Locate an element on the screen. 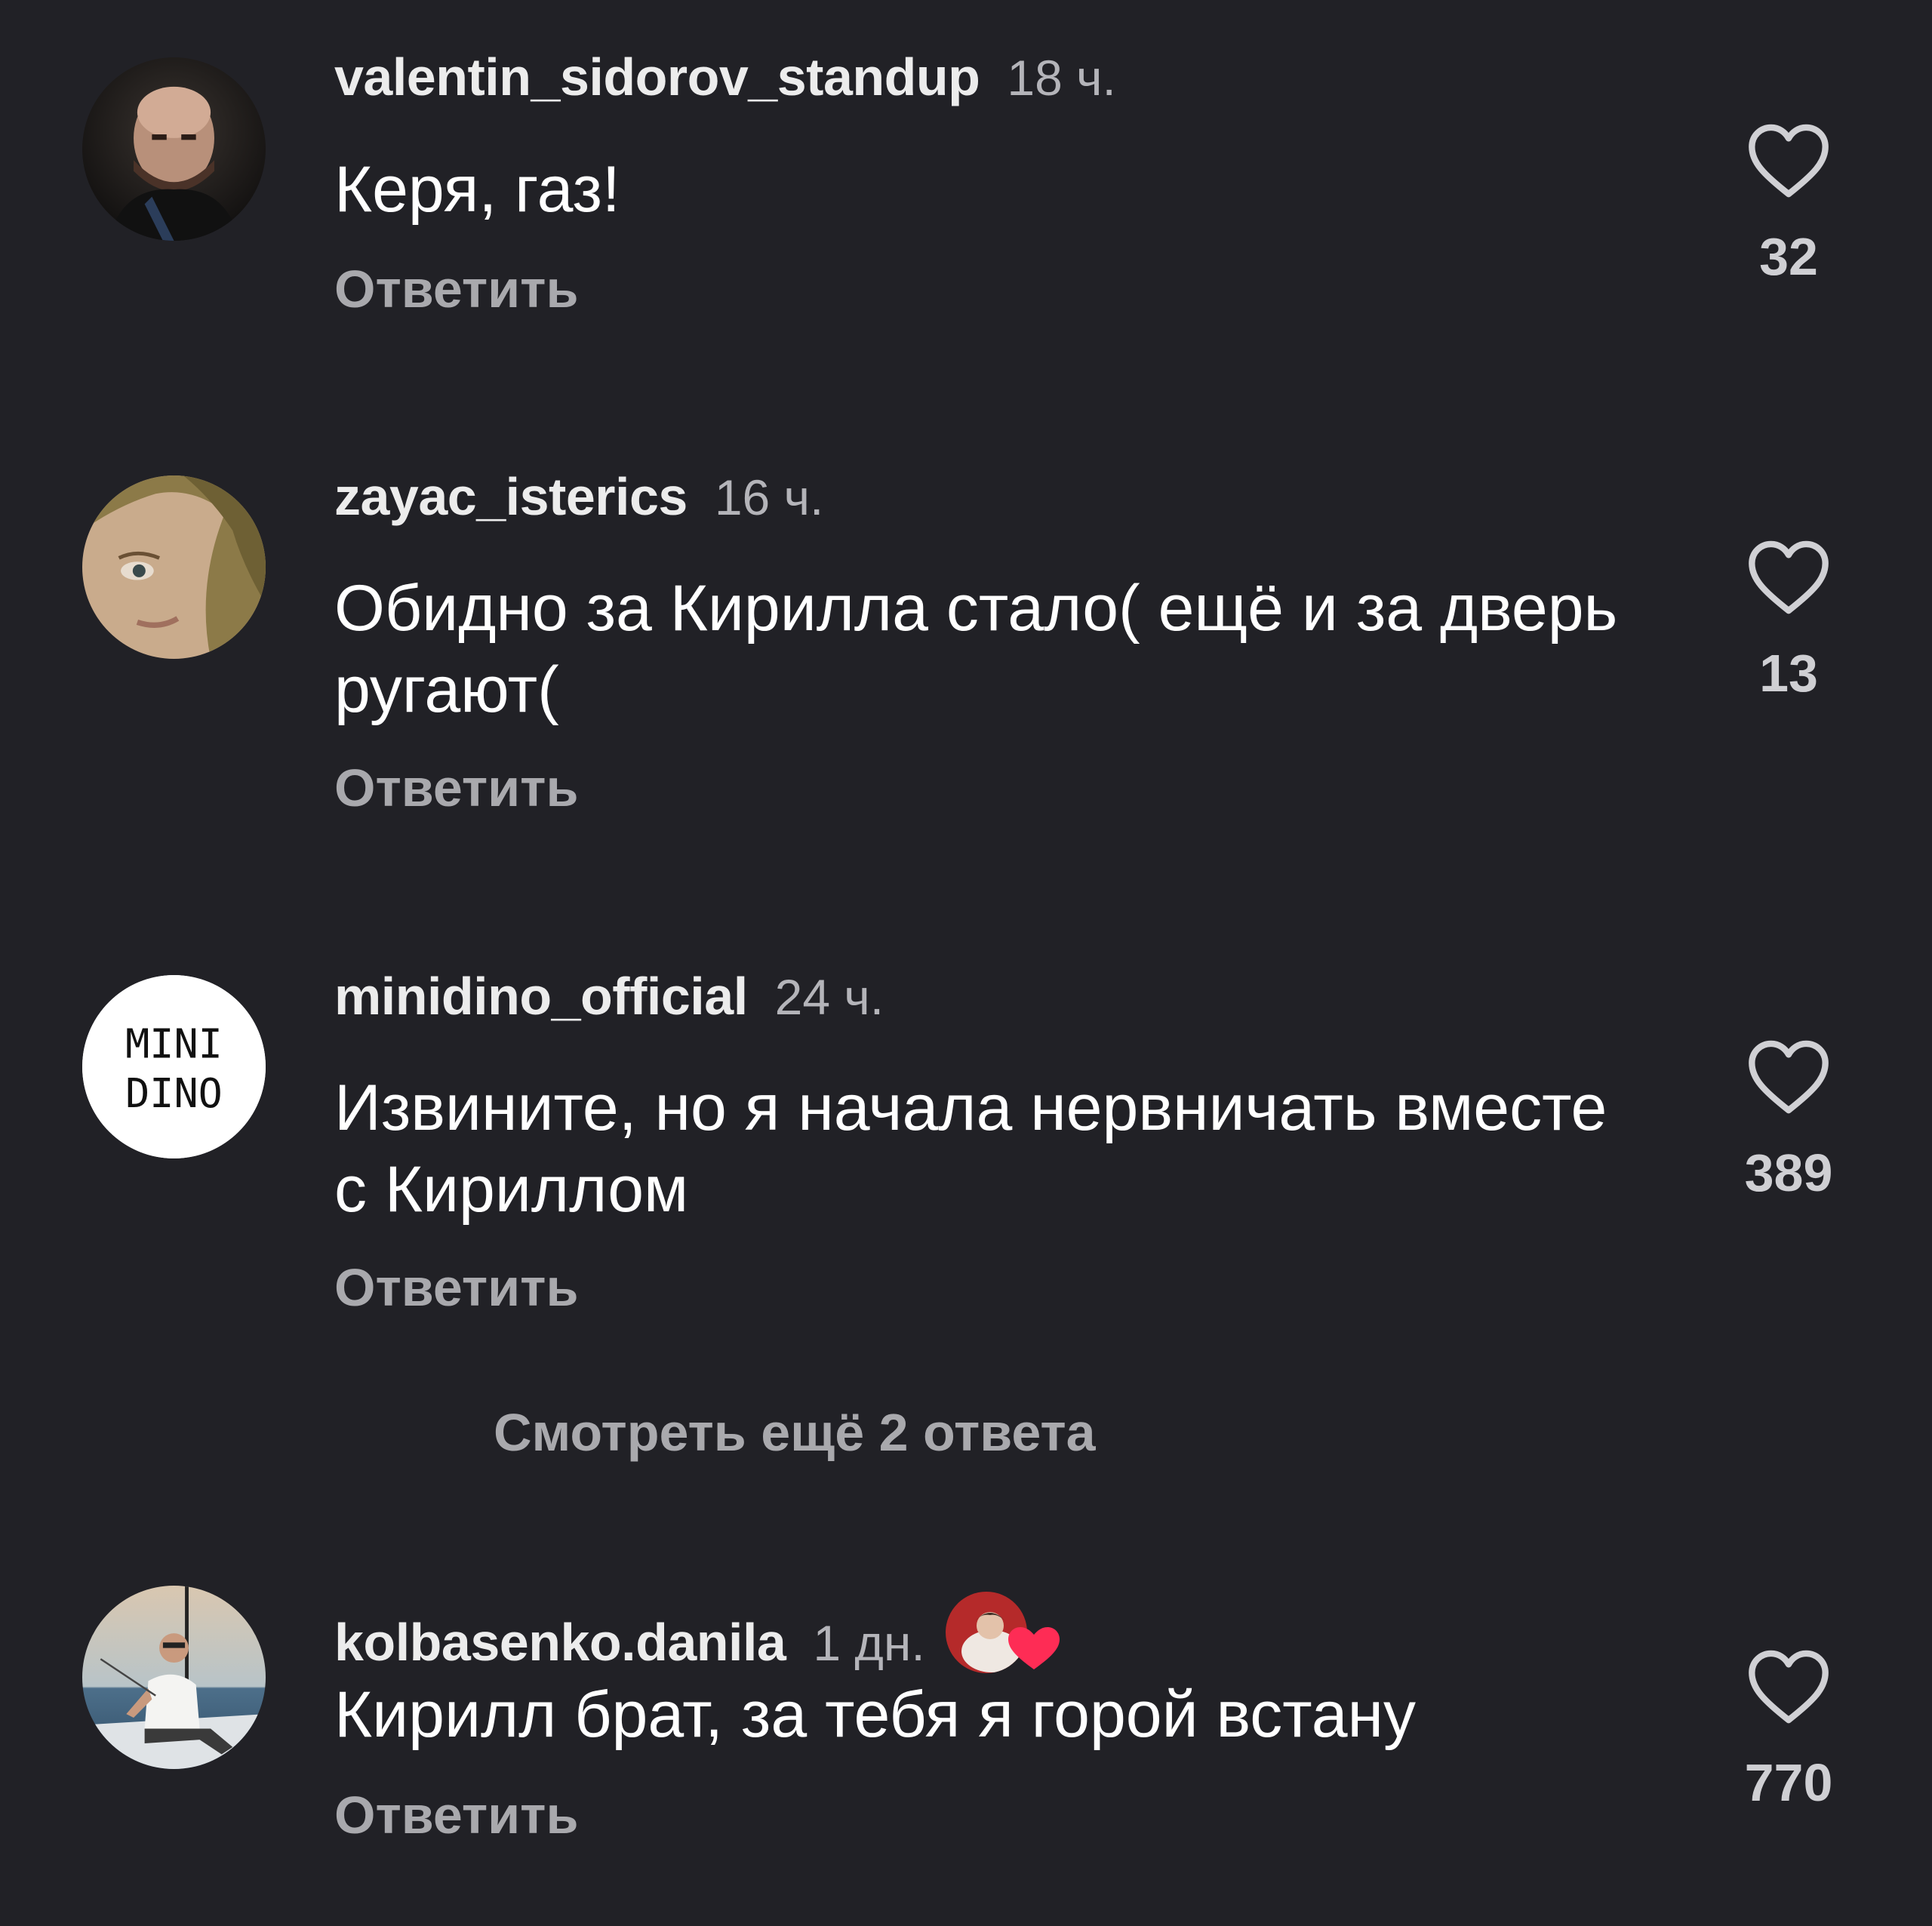 The width and height of the screenshot is (1932, 1926). logo-line-1: MINI is located at coordinates (174, 1043).